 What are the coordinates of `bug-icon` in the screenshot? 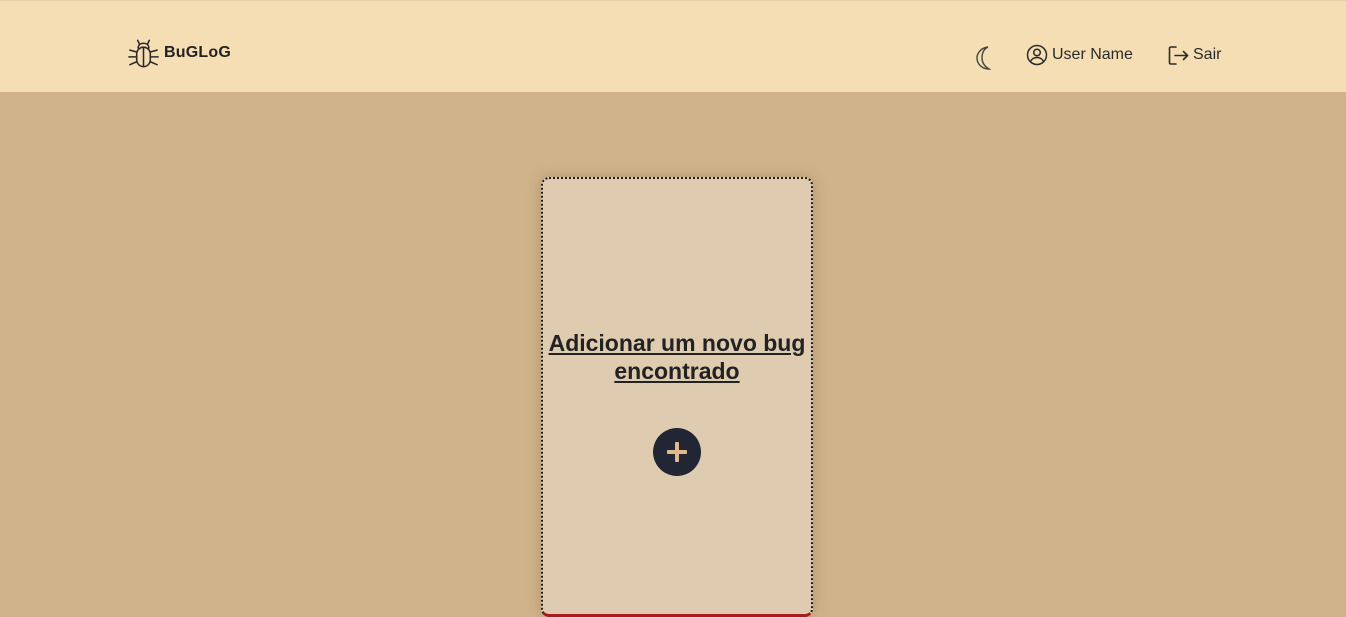 It's located at (143, 53).